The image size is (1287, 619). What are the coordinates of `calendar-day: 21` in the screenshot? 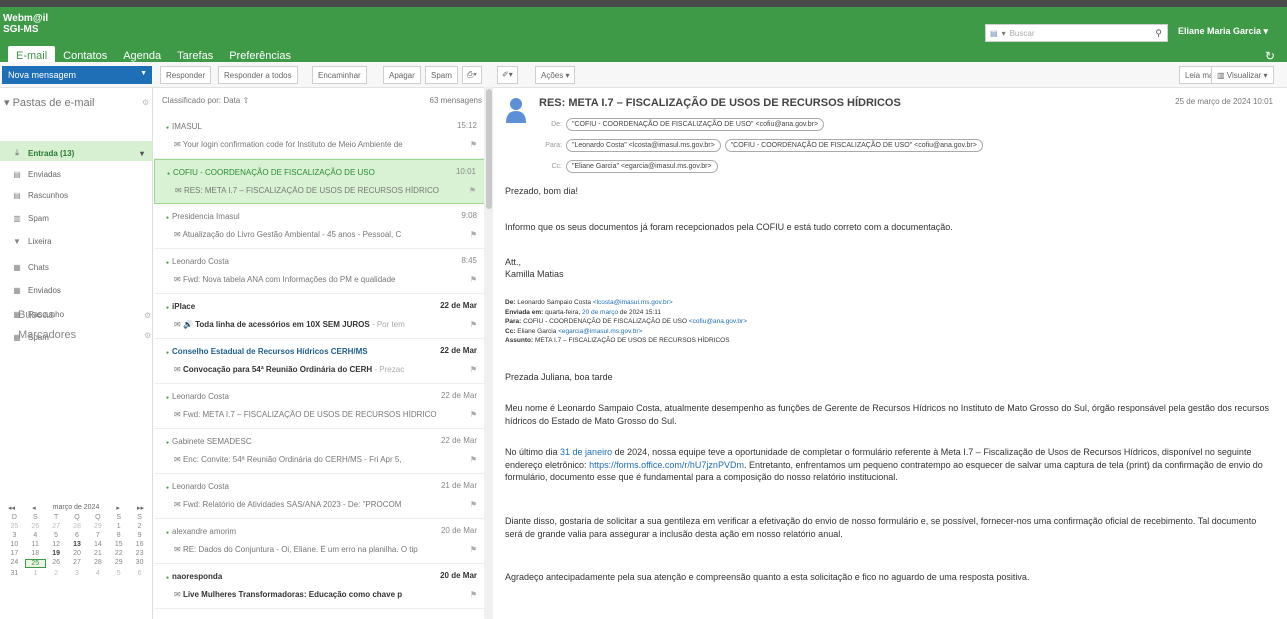 It's located at (97, 553).